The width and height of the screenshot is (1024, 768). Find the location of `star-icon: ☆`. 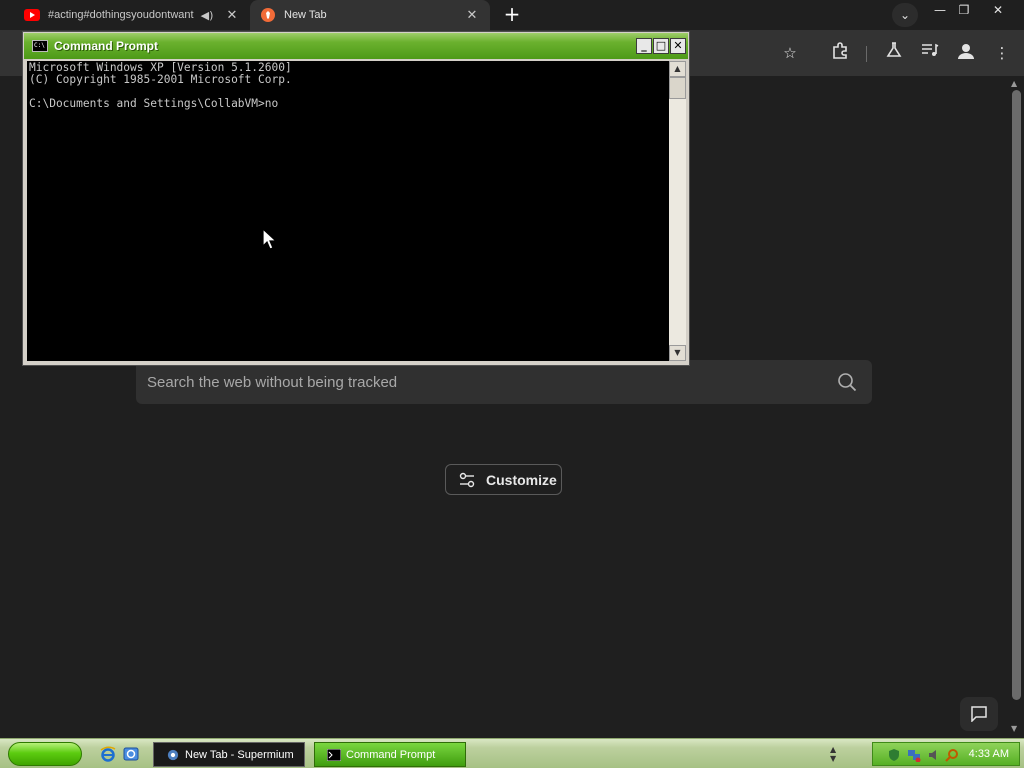

star-icon: ☆ is located at coordinates (790, 53).